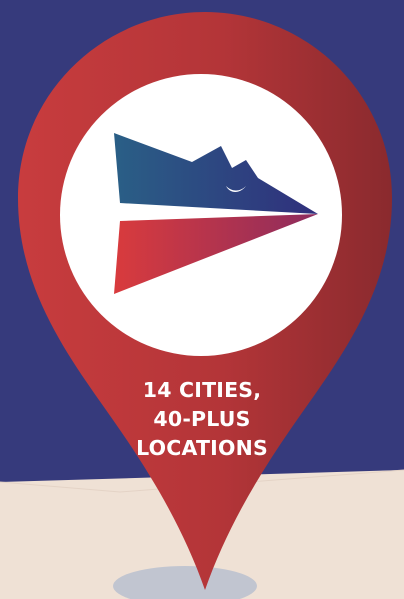  I want to click on caption-line-count: 40-PLUS, so click(202, 419).